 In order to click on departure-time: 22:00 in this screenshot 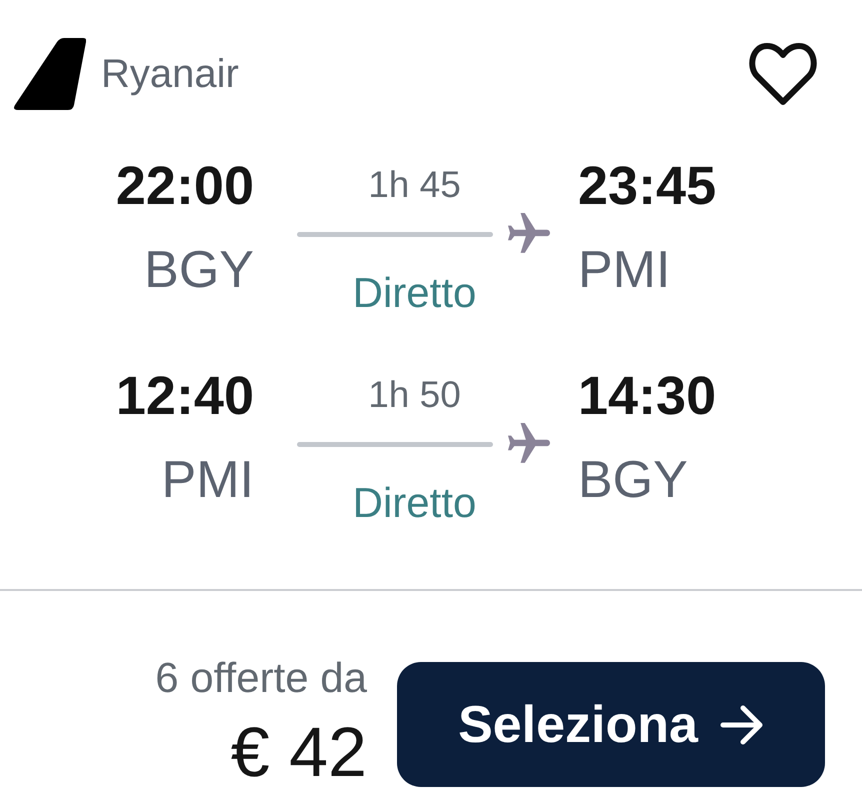, I will do `click(185, 186)`.